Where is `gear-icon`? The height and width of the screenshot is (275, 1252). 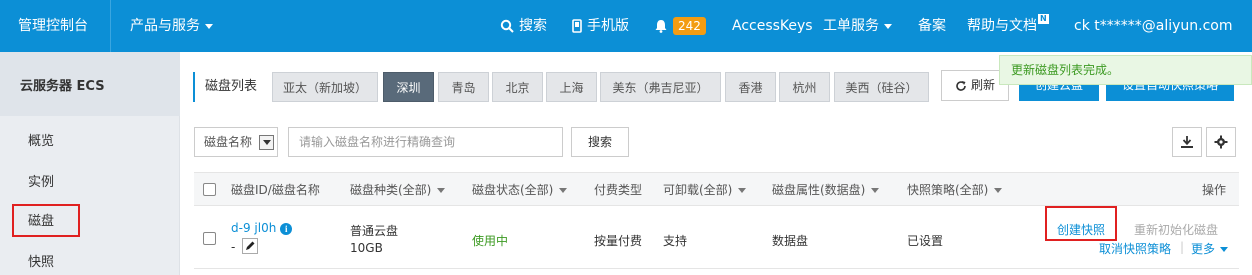
gear-icon is located at coordinates (1221, 142).